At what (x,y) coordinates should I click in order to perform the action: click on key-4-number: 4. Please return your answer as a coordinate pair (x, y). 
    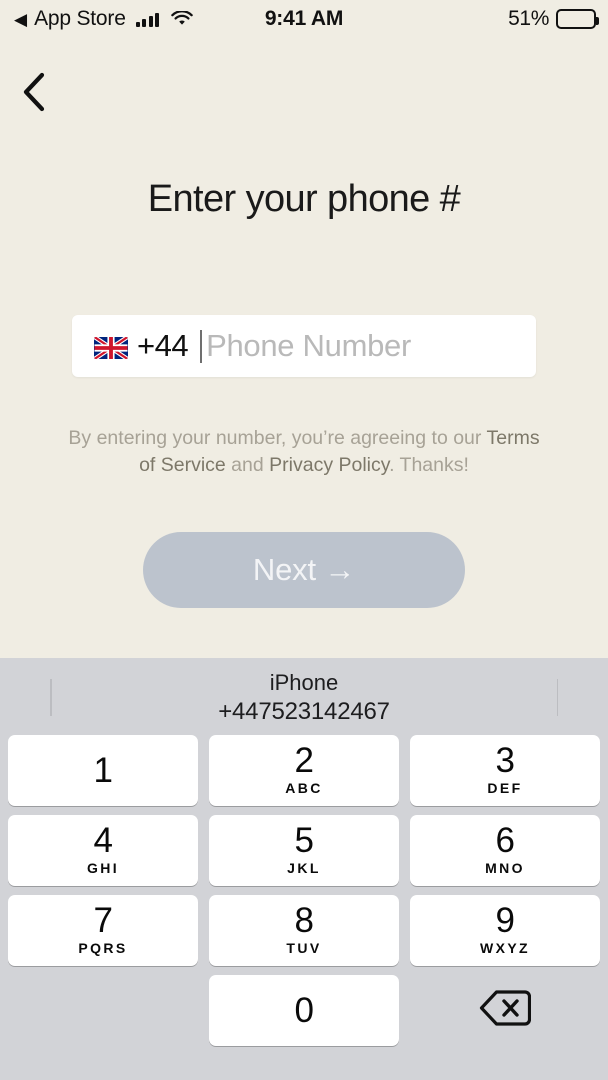
    Looking at the image, I should click on (103, 840).